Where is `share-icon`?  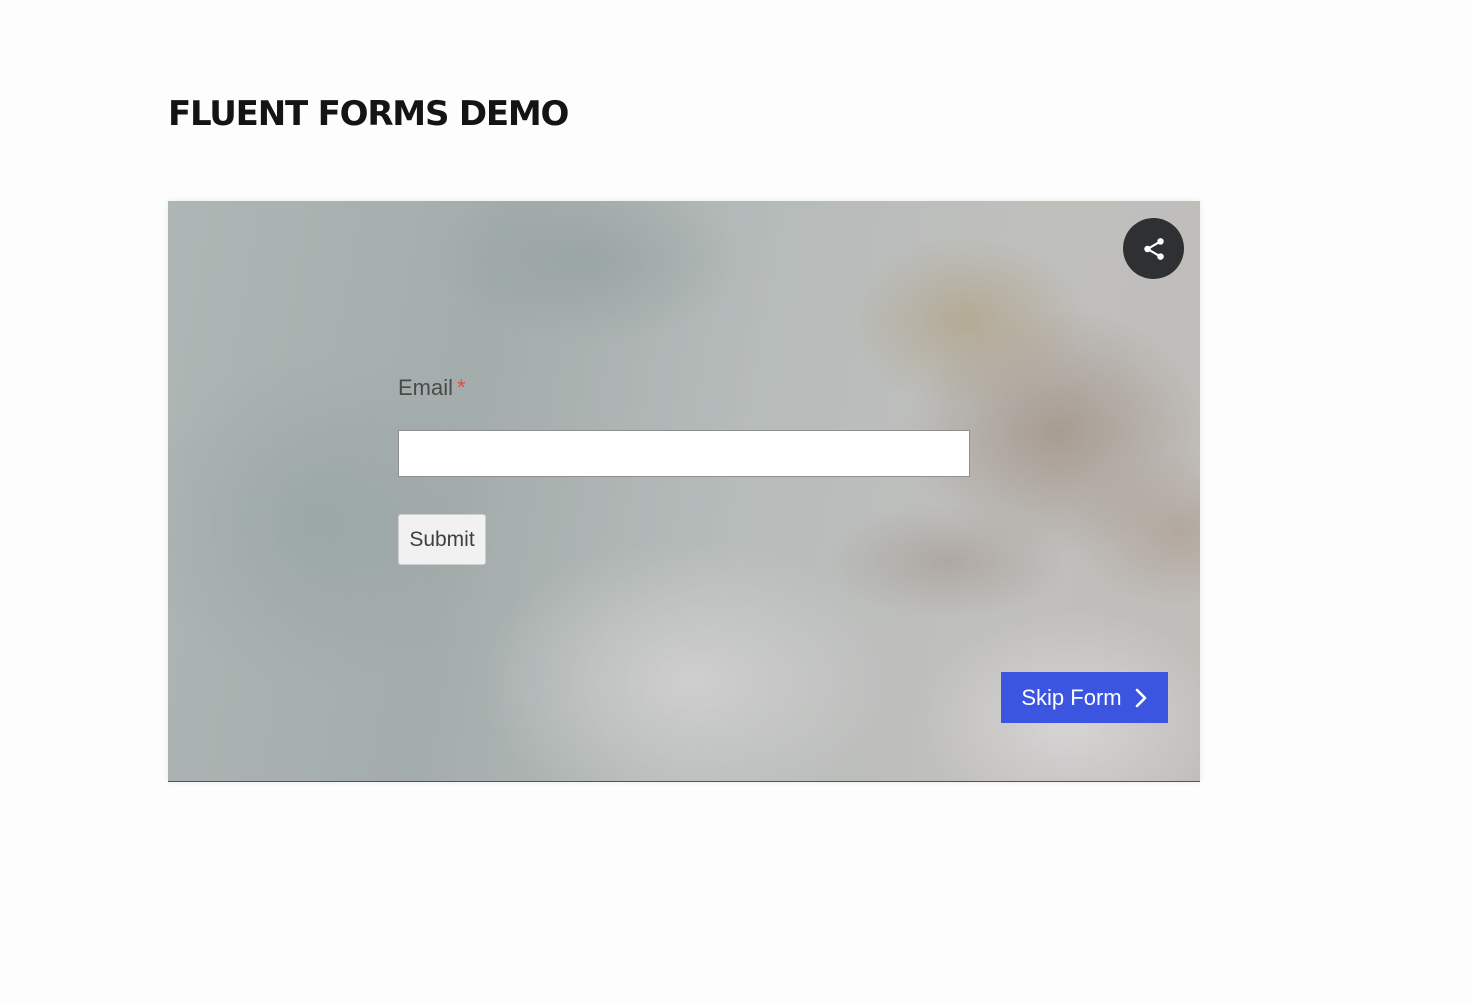
share-icon is located at coordinates (1153, 248).